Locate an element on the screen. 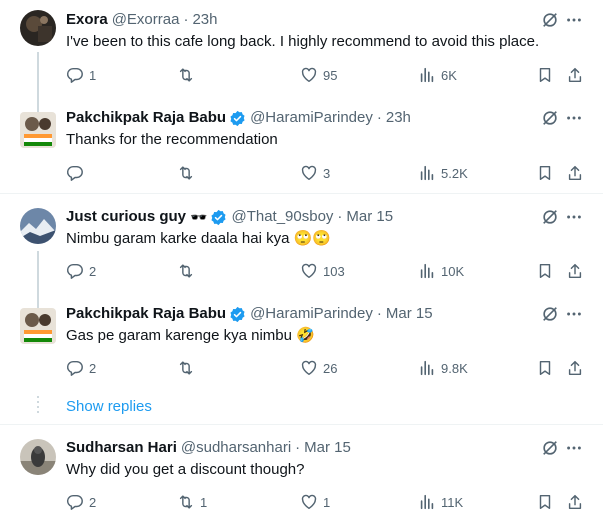 Image resolution: width=603 pixels, height=526 pixels. tweet-text: Why did you get a discount though? is located at coordinates (185, 469).